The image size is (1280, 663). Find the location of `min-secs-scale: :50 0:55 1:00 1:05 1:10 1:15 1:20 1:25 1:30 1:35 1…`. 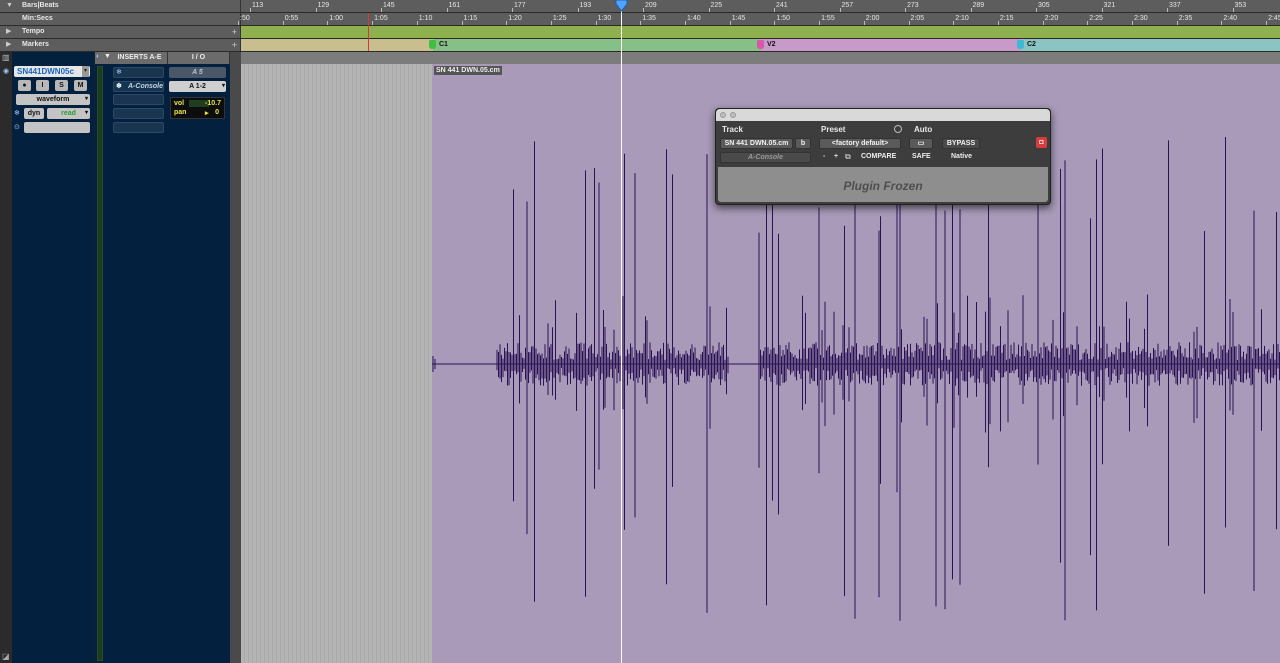

min-secs-scale: :50 0:55 1:00 1:05 1:10 1:15 1:20 1:25 1:30 1:35 1… is located at coordinates (759, 19).